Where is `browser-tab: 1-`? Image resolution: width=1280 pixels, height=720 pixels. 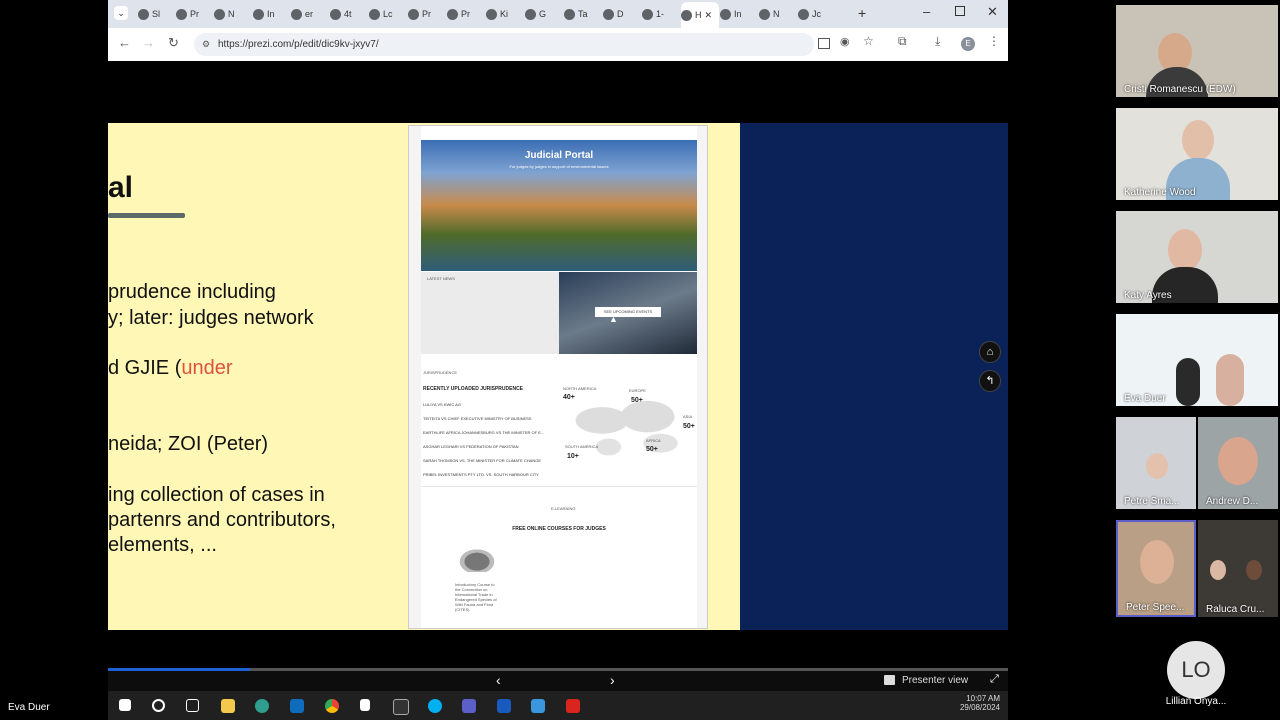 browser-tab: 1- is located at coordinates (661, 14).